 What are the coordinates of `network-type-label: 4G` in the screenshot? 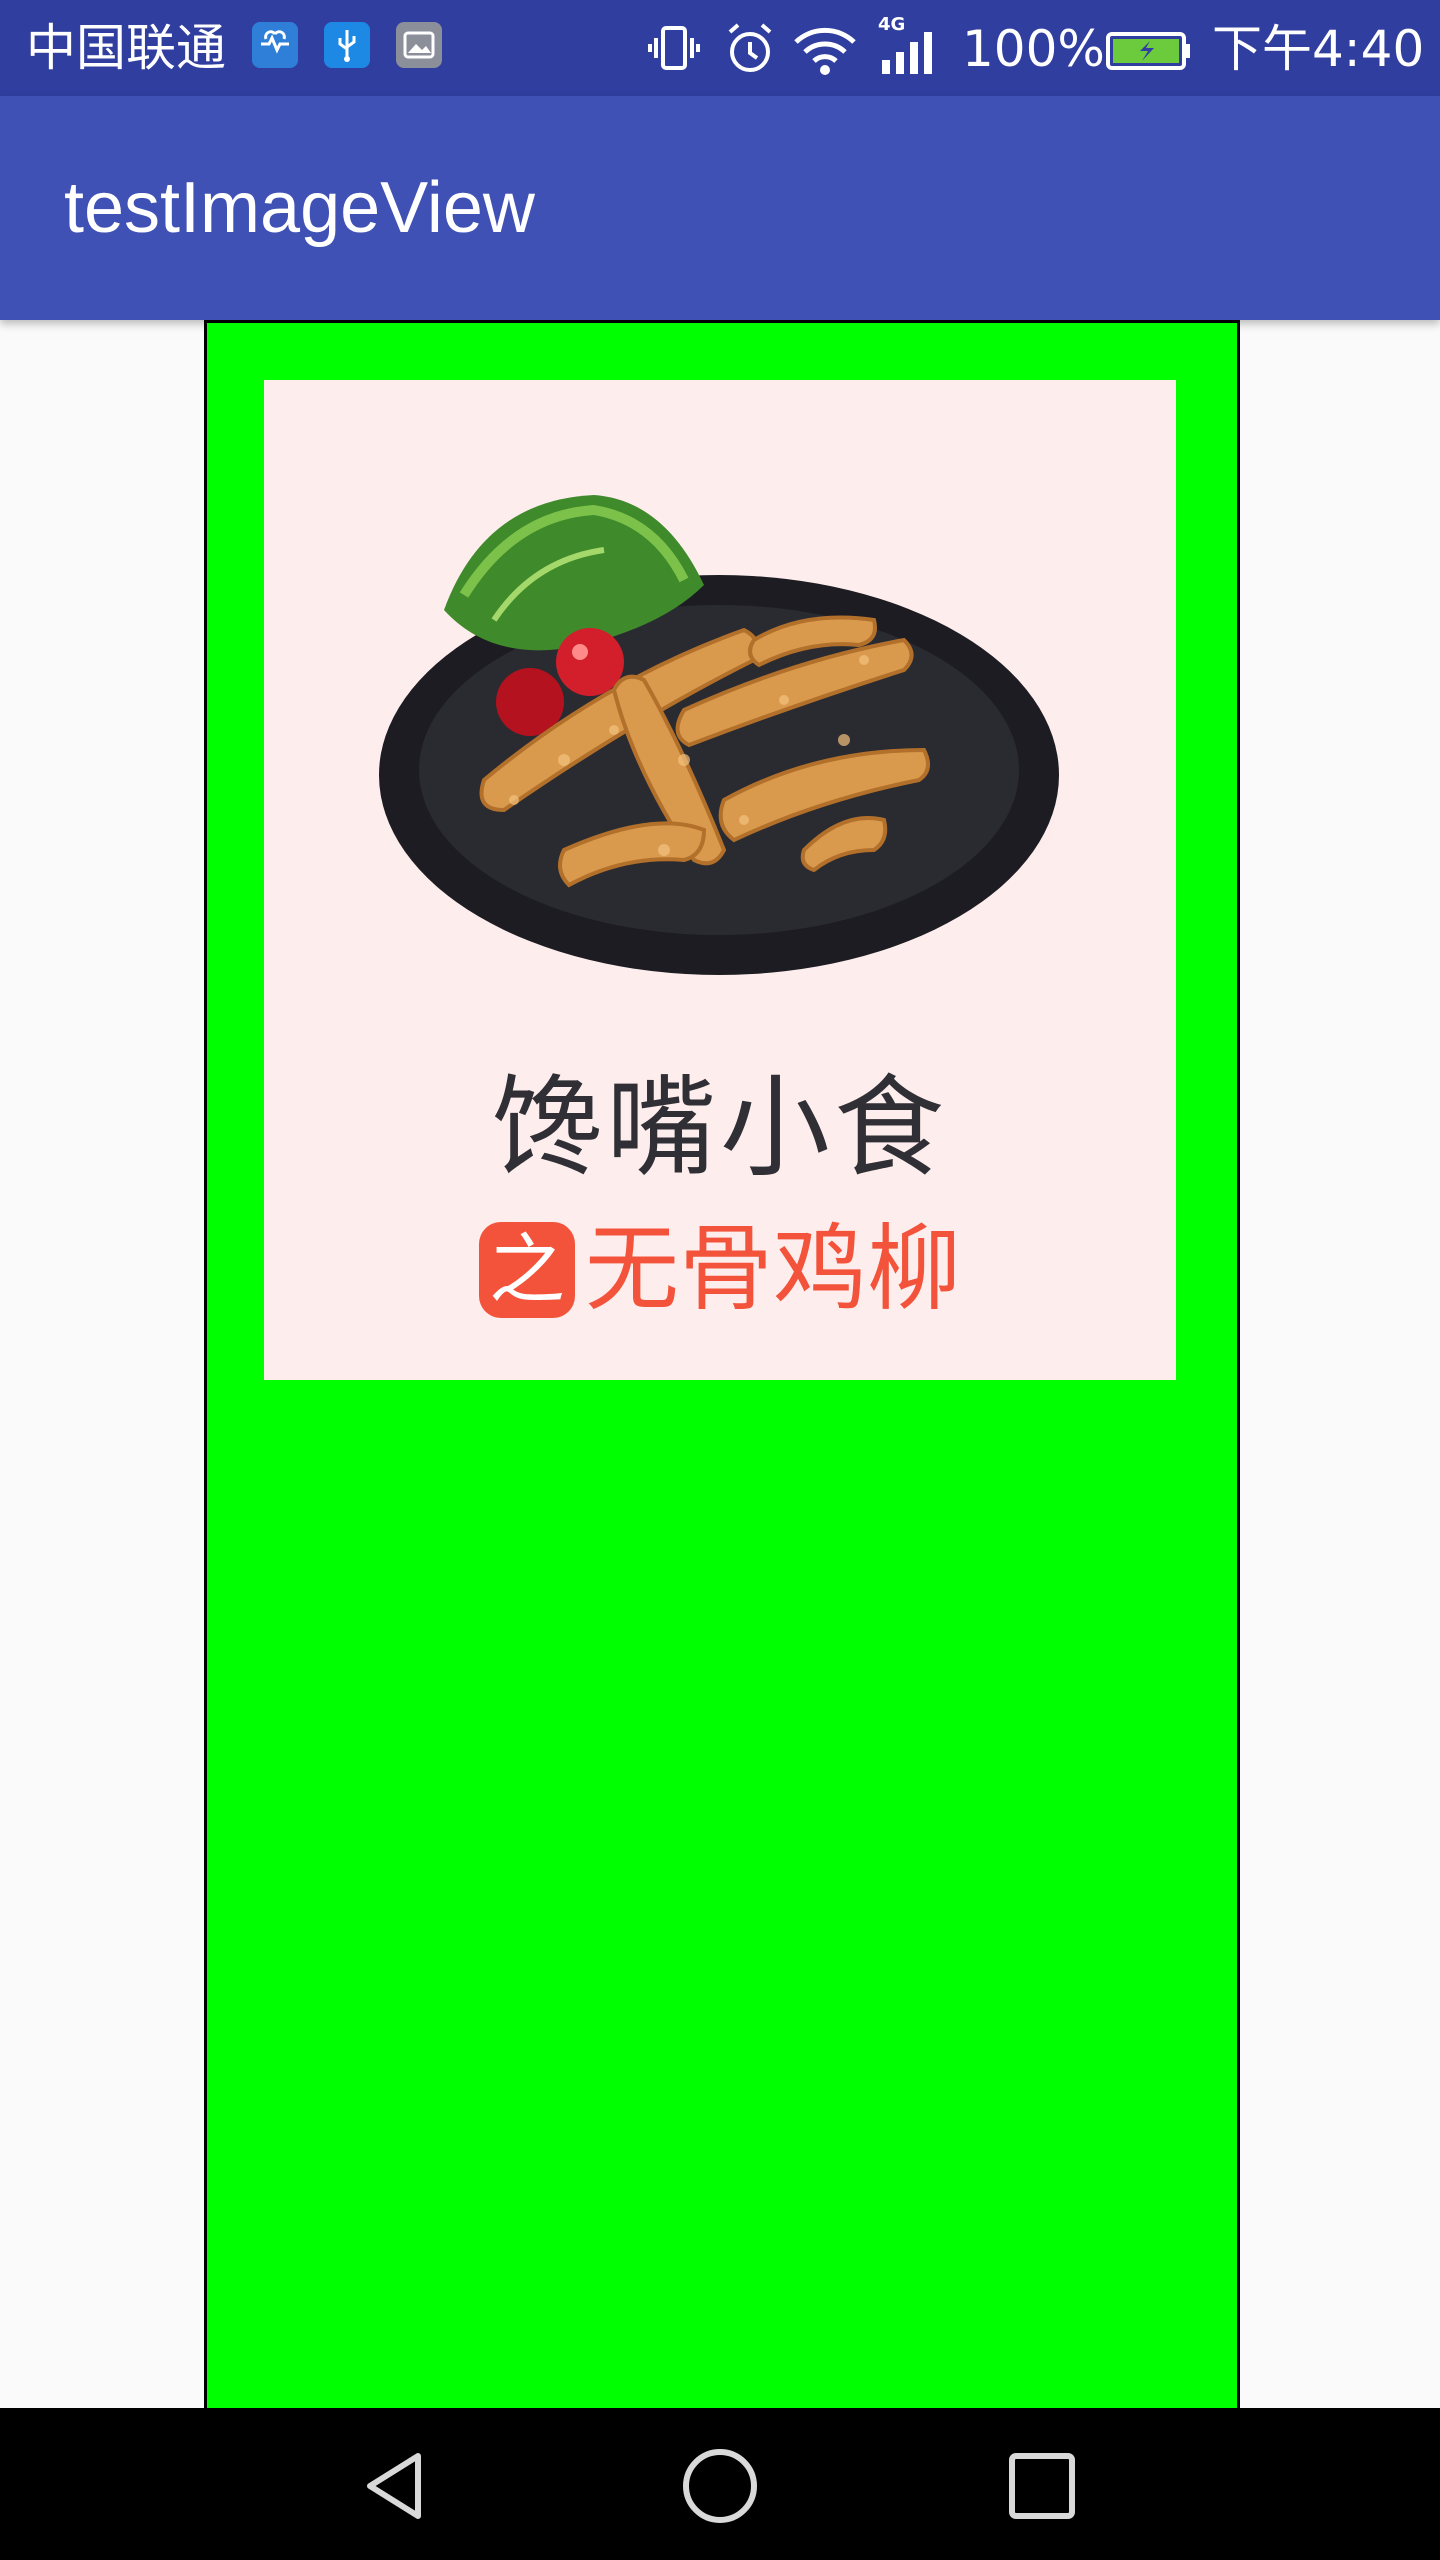 It's located at (891, 24).